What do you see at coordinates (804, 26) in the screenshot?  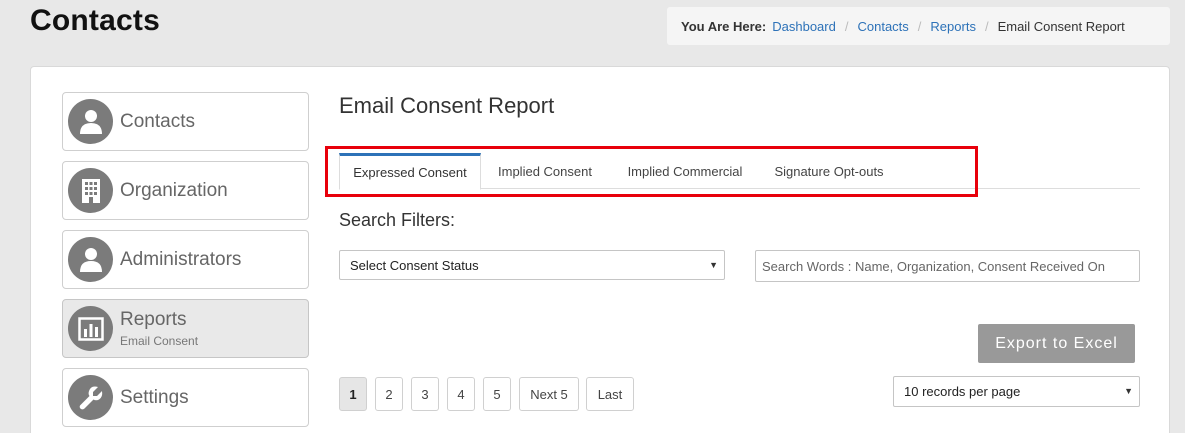 I see `breadcrumb-link-dashboard: Dashboard` at bounding box center [804, 26].